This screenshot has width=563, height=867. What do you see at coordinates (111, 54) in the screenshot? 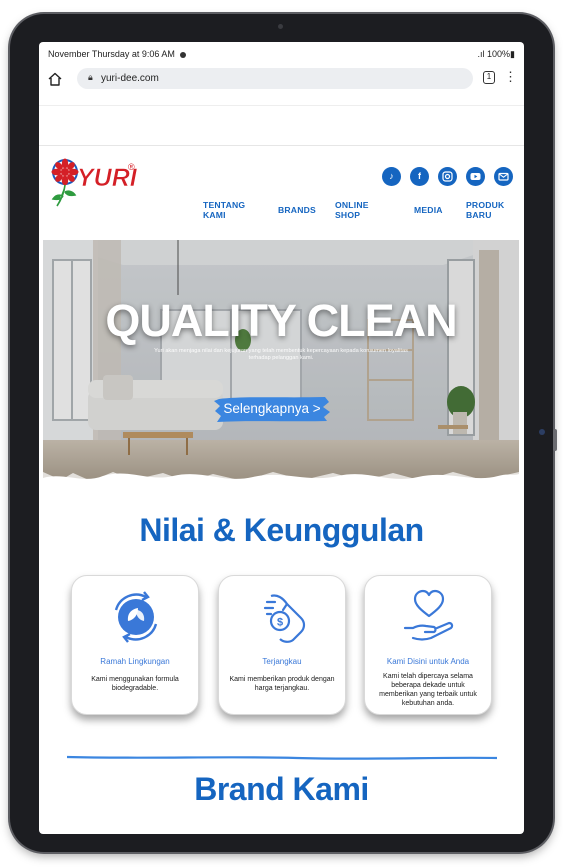
I see `status-datetime-text: November Thursday at 9:06 AM` at bounding box center [111, 54].